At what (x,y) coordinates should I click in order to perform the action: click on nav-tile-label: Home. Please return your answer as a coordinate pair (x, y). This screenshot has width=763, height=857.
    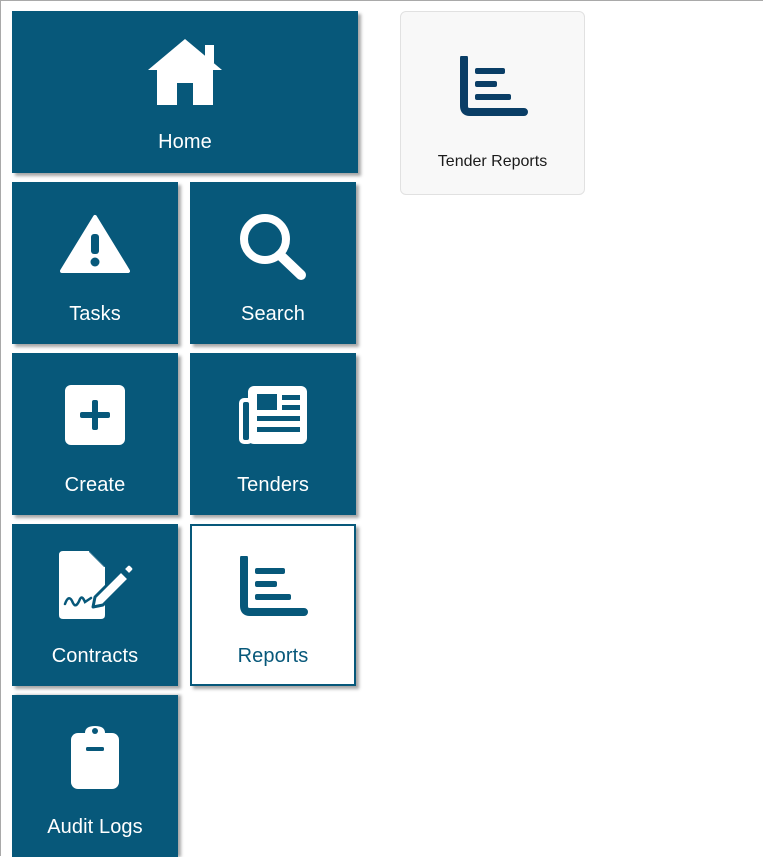
    Looking at the image, I should click on (185, 142).